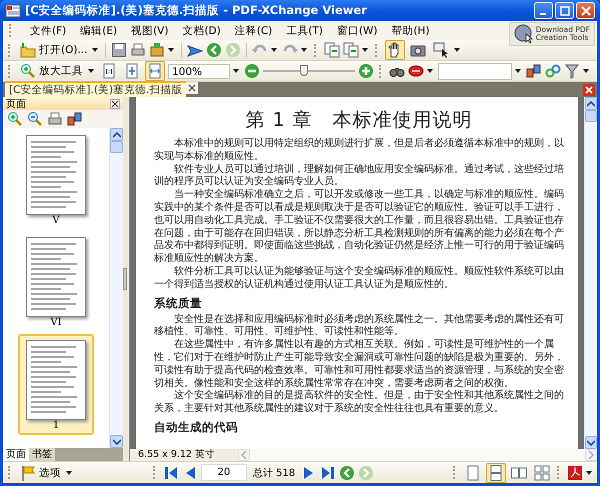 The height and width of the screenshot is (486, 600). I want to click on page-thumbnail: V, so click(56, 179).